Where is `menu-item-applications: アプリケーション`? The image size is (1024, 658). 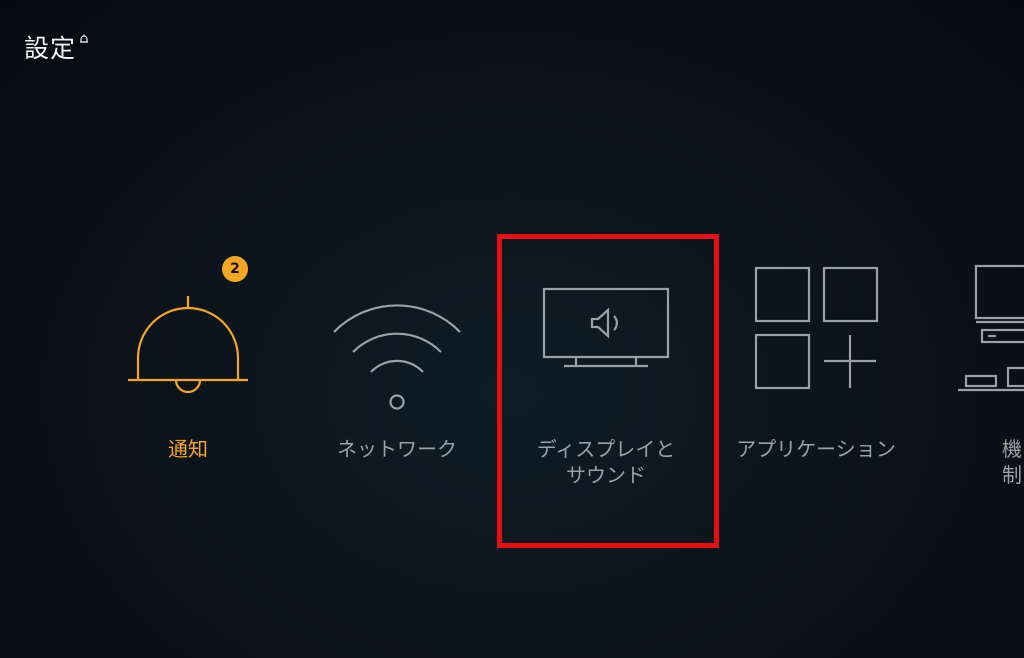 menu-item-applications: アプリケーション is located at coordinates (816, 380).